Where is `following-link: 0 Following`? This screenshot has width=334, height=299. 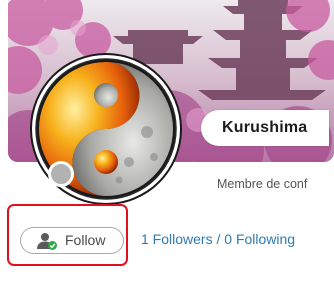
following-link: 0 Following is located at coordinates (259, 239).